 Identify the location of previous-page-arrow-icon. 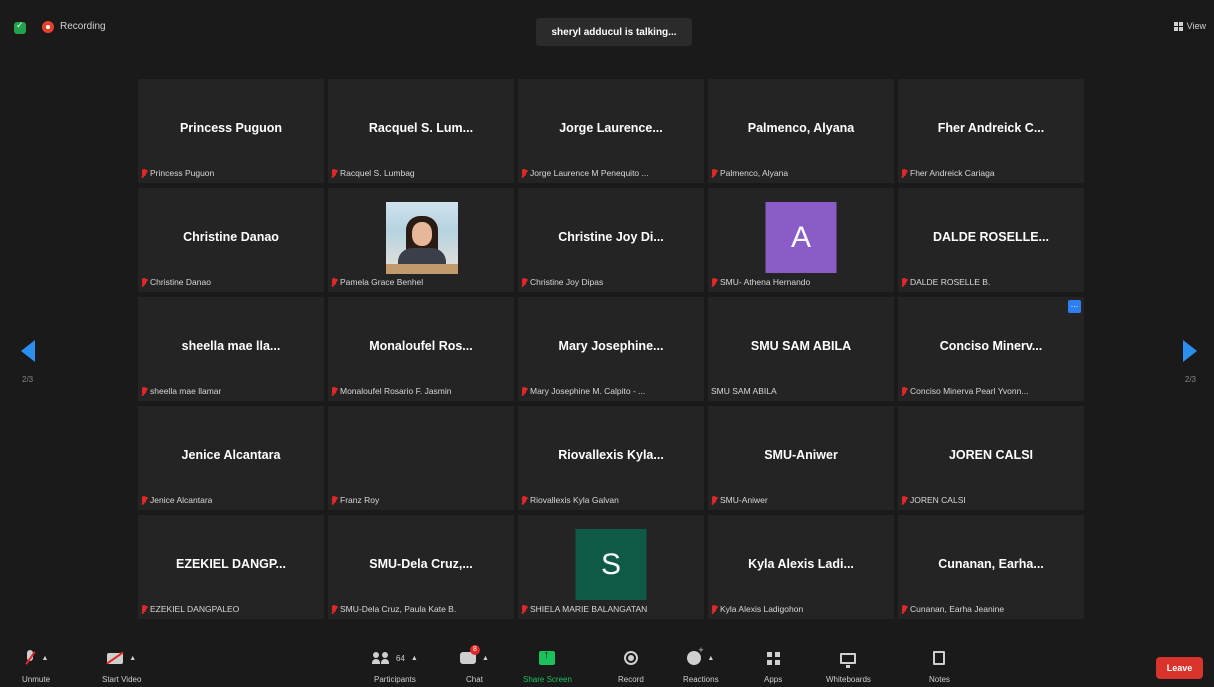
(28, 351).